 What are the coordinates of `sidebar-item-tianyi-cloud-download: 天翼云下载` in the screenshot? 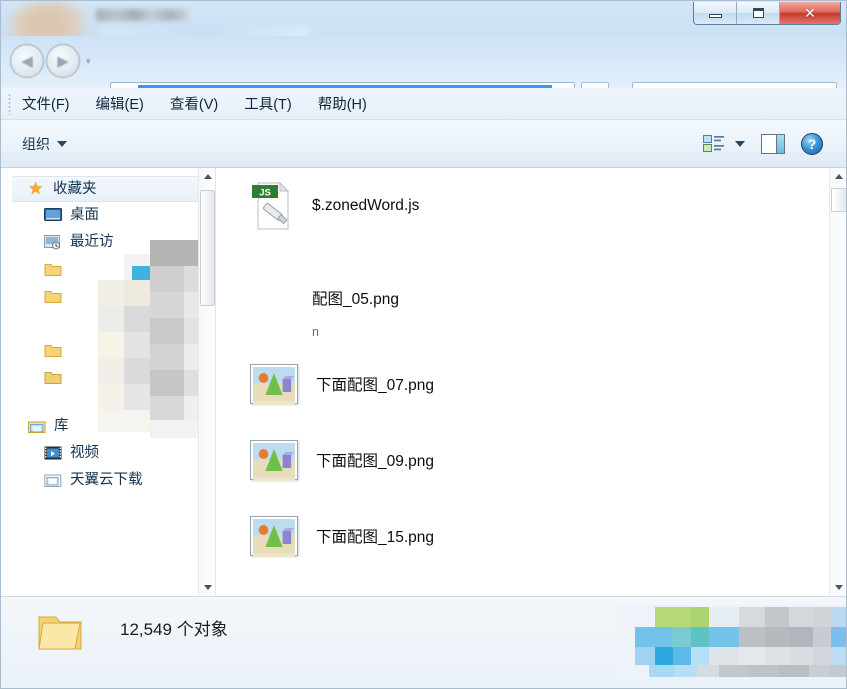 It's located at (107, 480).